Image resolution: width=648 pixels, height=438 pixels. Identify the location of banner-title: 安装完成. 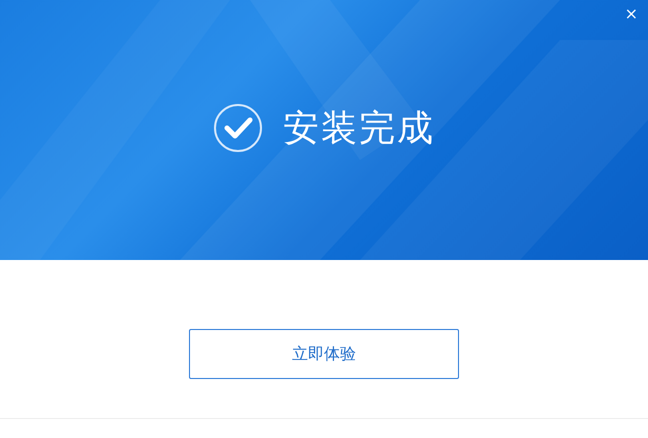
(359, 128).